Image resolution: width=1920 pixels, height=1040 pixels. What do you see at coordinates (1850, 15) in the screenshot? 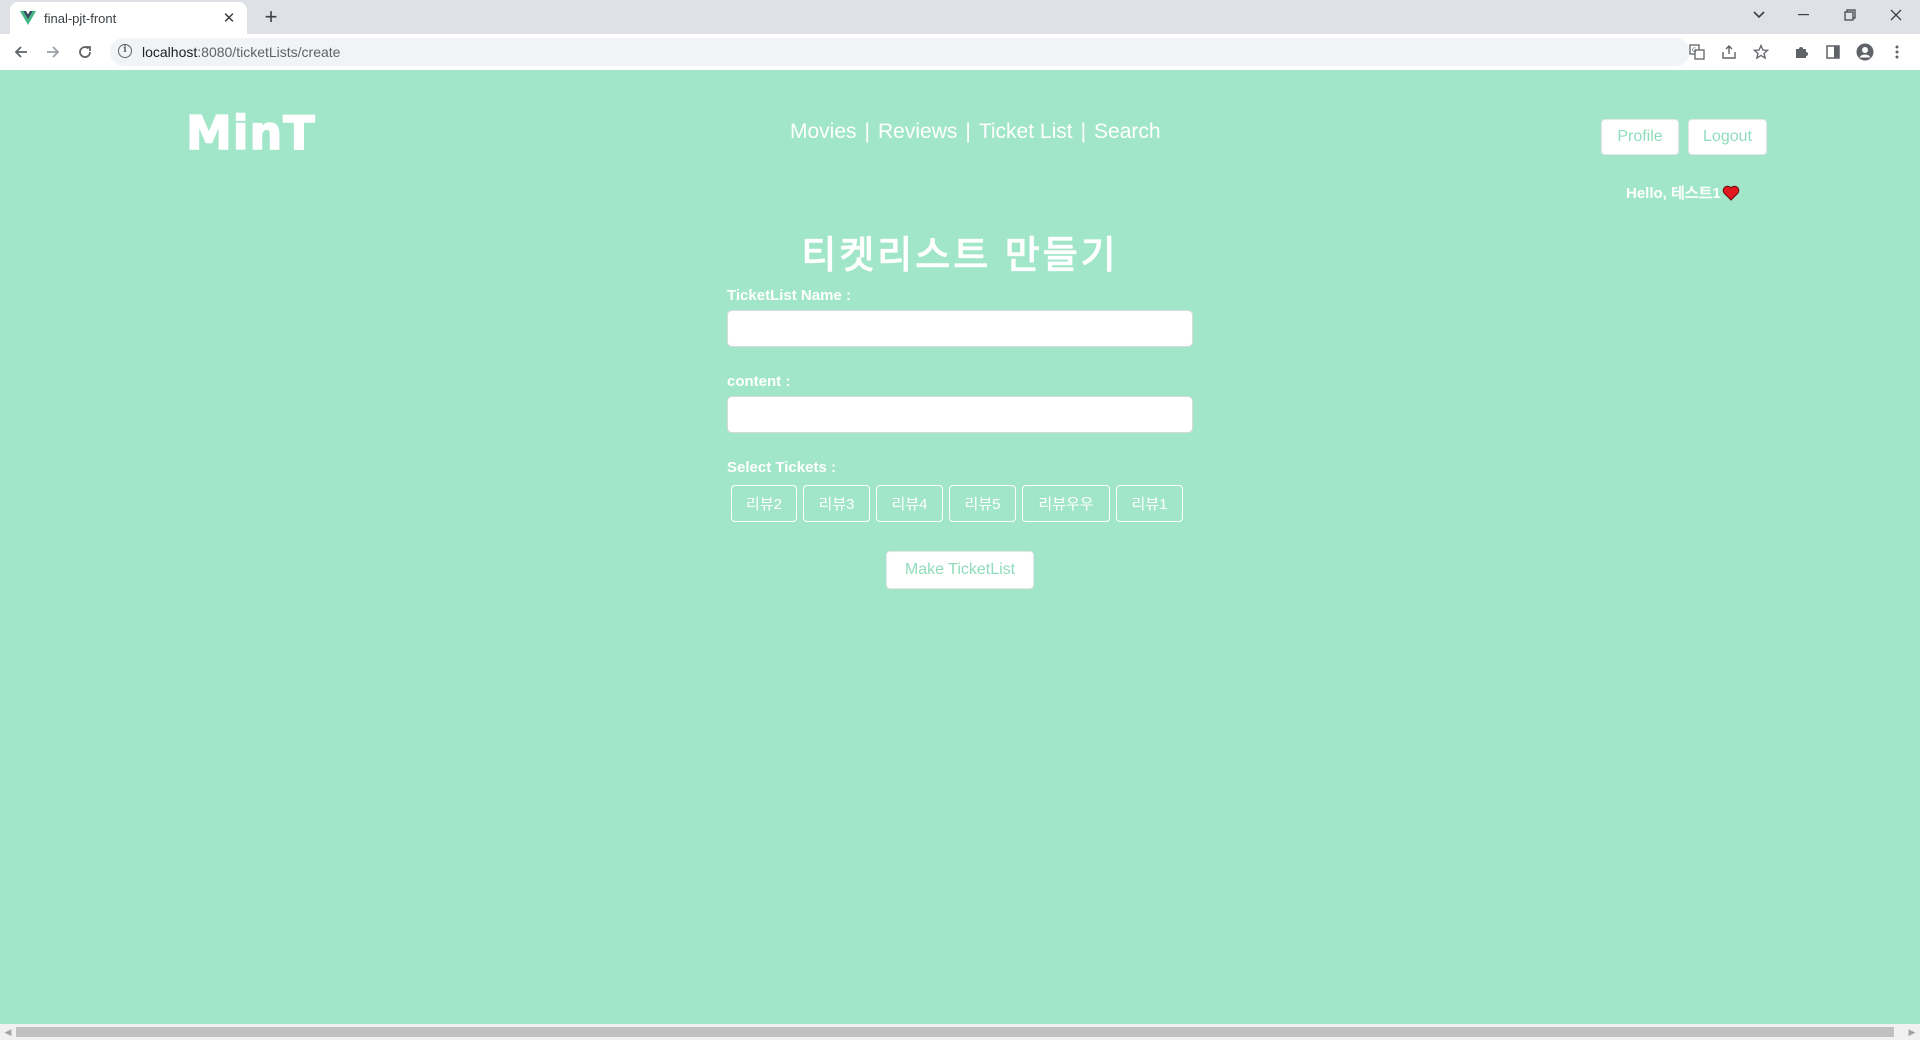
I see `restore-icon` at bounding box center [1850, 15].